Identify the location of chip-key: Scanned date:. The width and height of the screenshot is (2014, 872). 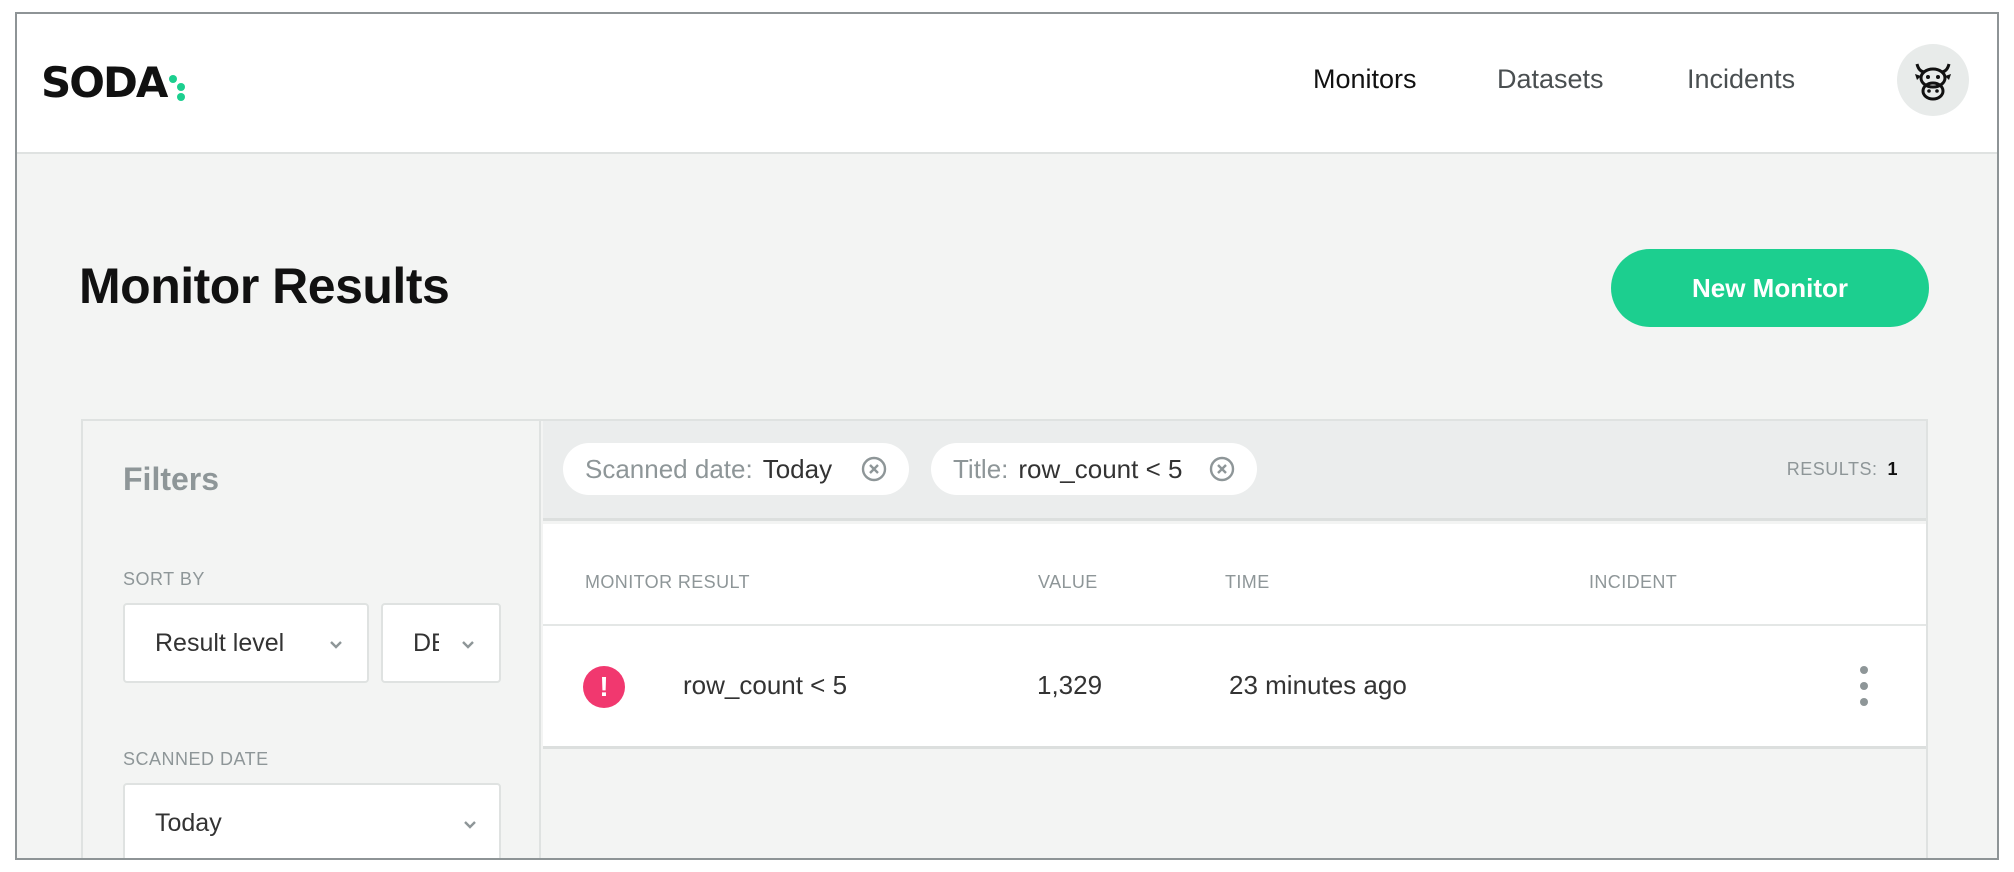
(669, 468).